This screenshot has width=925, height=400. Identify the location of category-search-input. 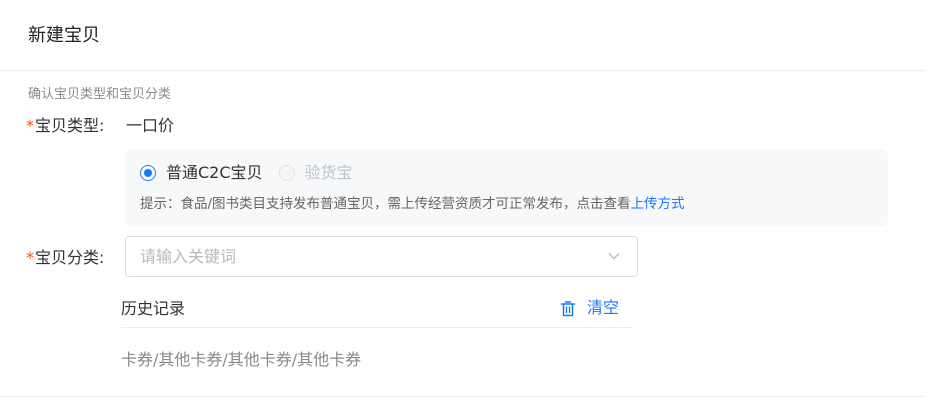
(360, 257).